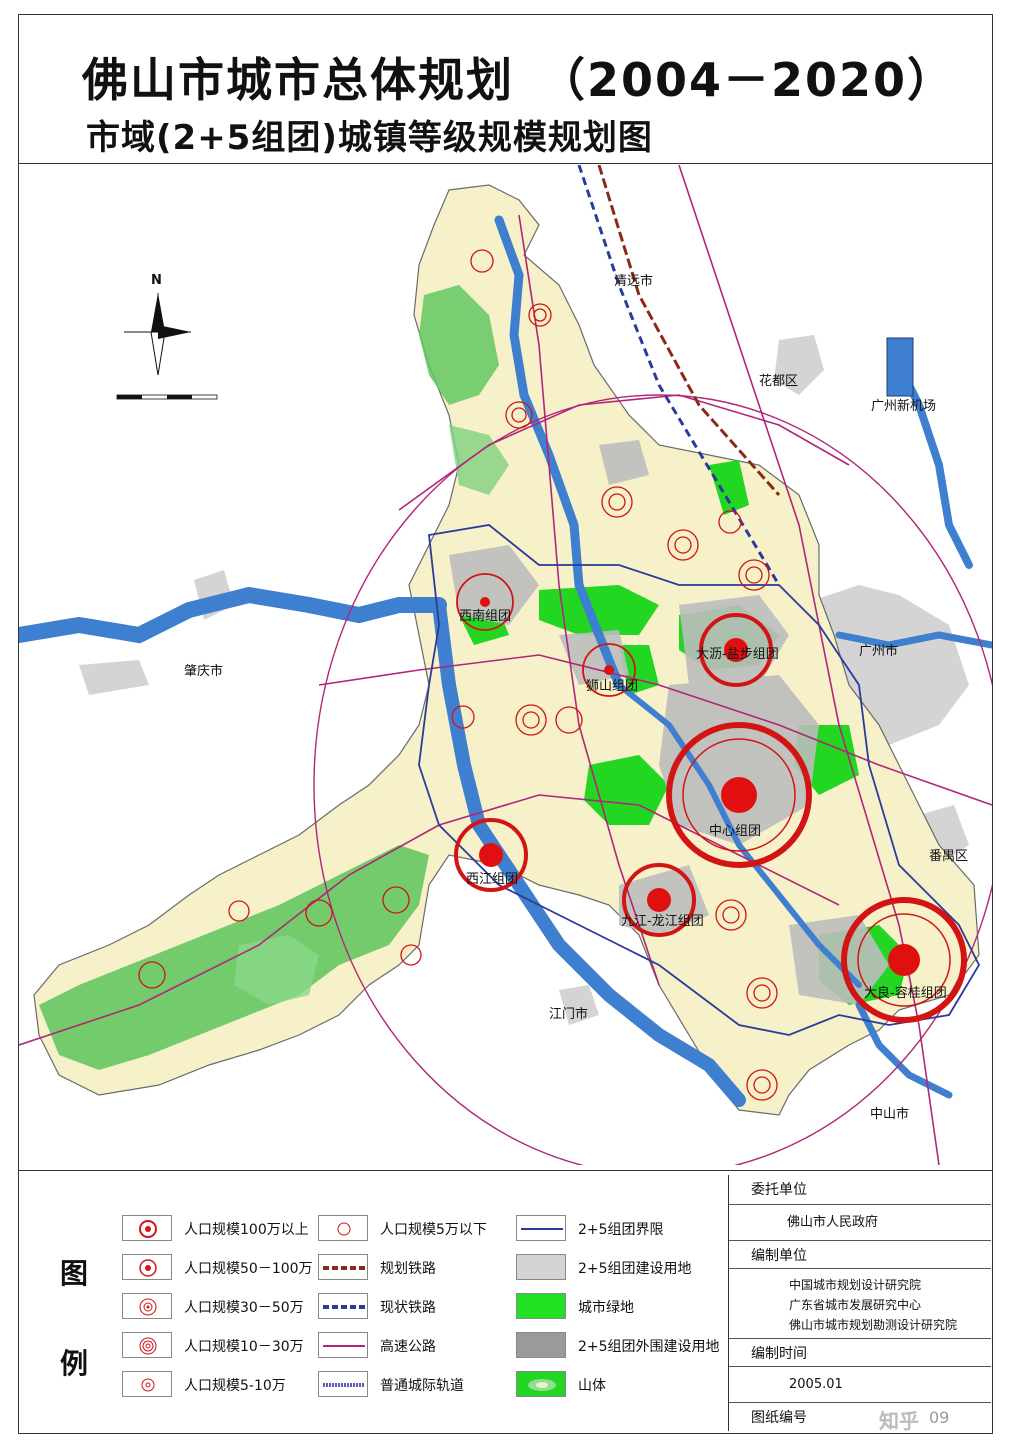 This screenshot has height=1448, width=1011. Describe the element at coordinates (609, 670) in the screenshot. I see `shishan-cluster-dot` at that location.